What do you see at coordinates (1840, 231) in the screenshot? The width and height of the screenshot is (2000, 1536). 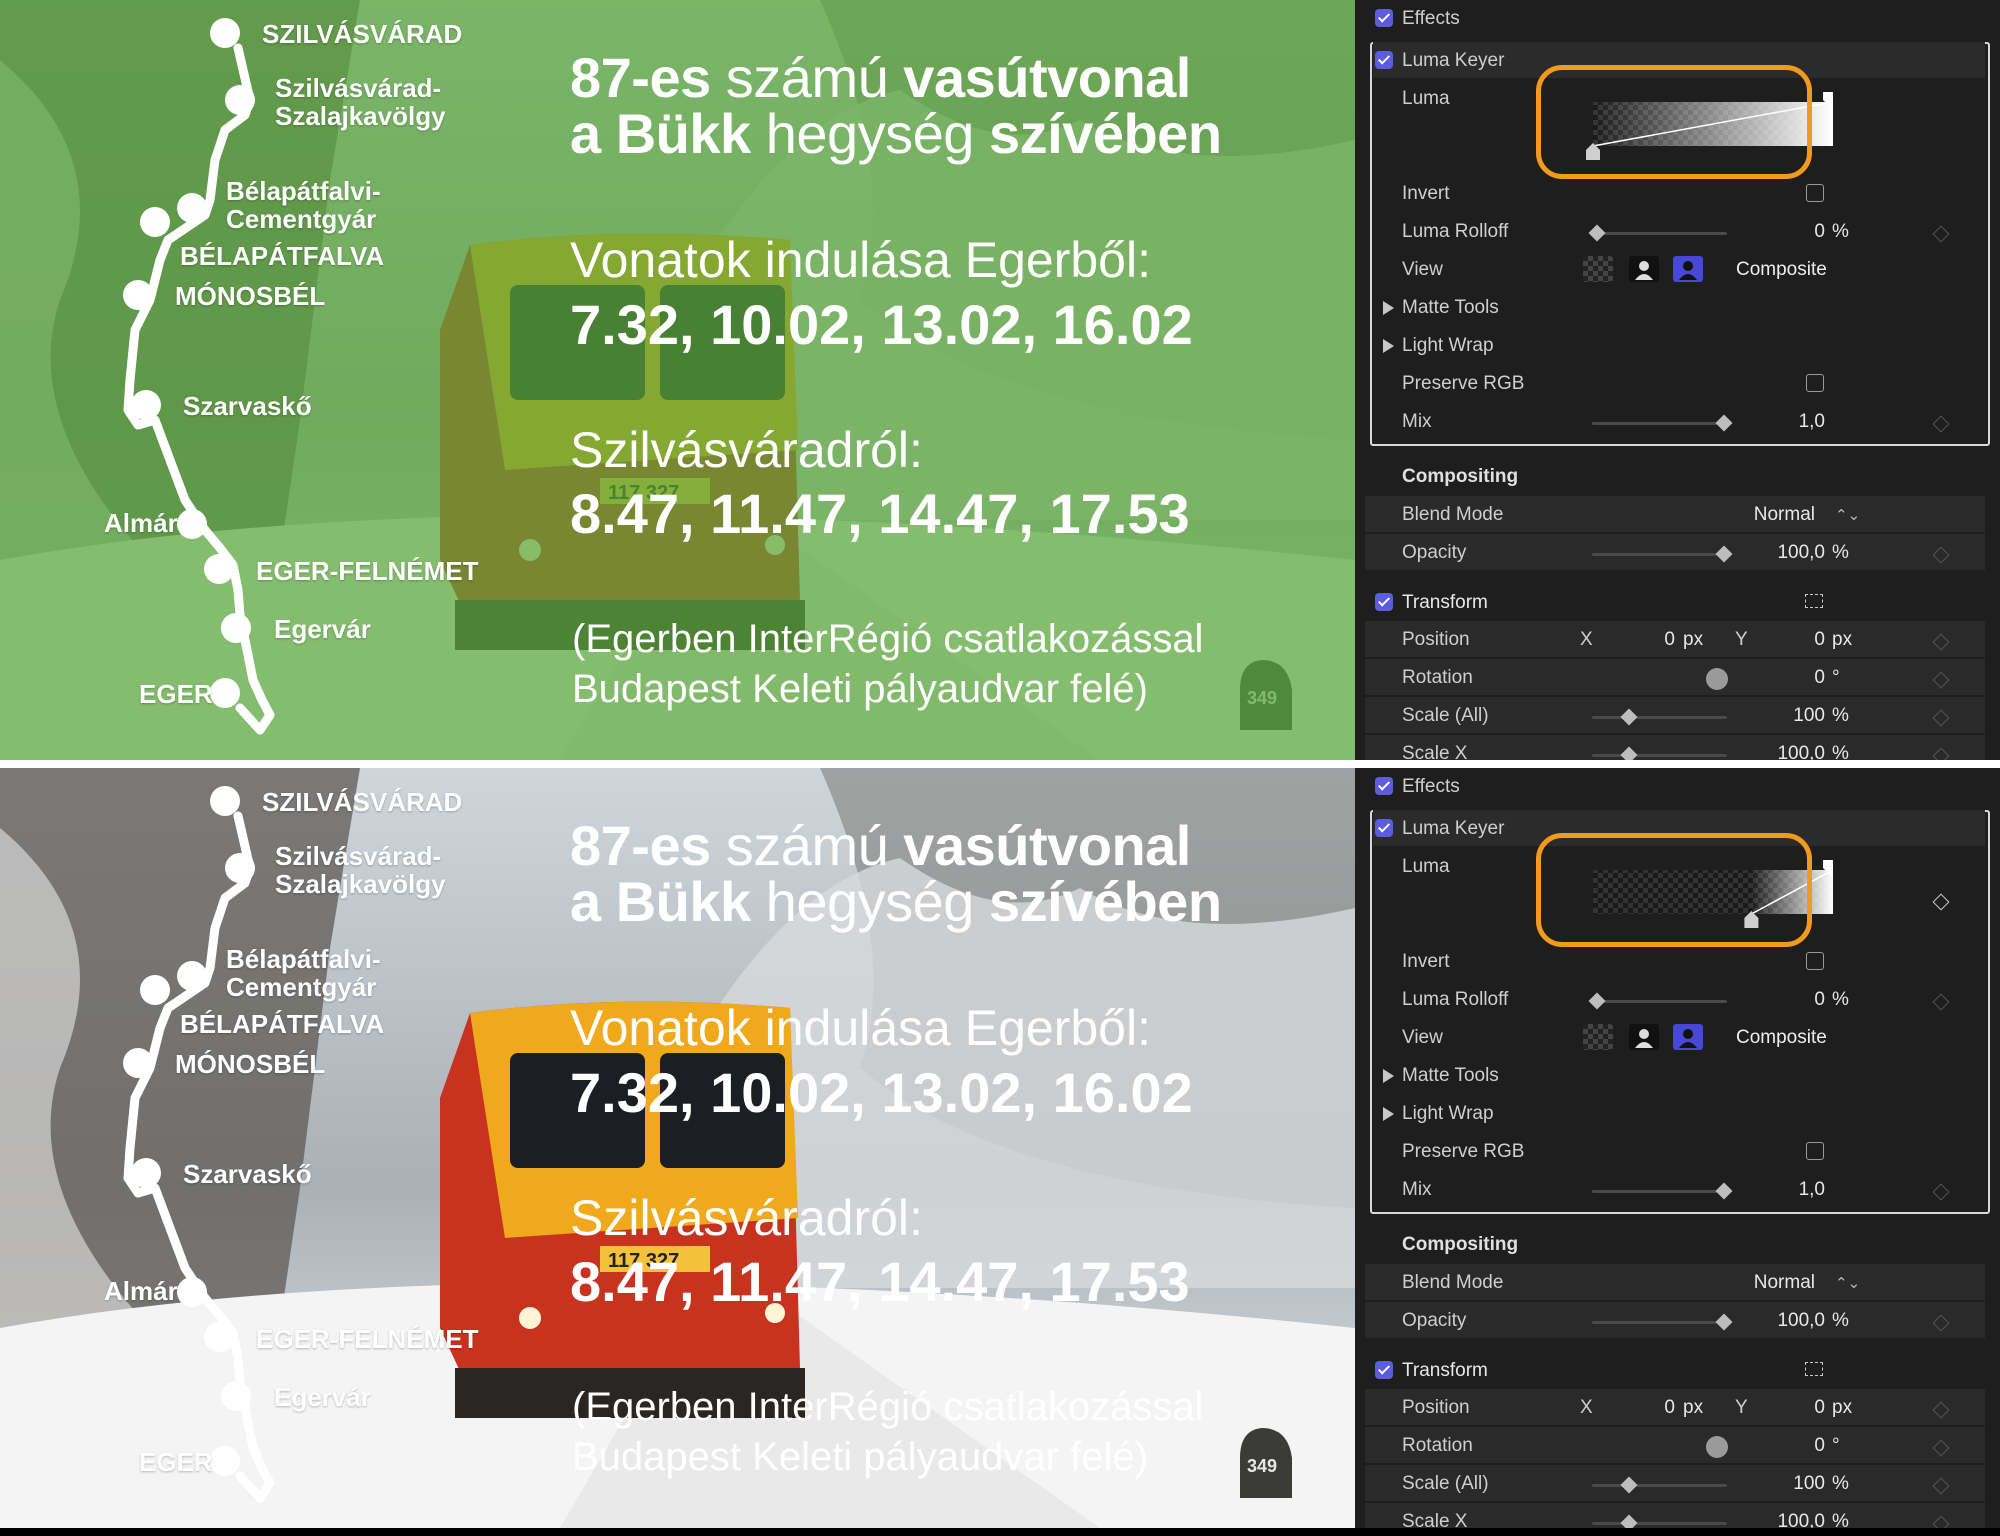 I see `luma-rolloff-unit: %` at bounding box center [1840, 231].